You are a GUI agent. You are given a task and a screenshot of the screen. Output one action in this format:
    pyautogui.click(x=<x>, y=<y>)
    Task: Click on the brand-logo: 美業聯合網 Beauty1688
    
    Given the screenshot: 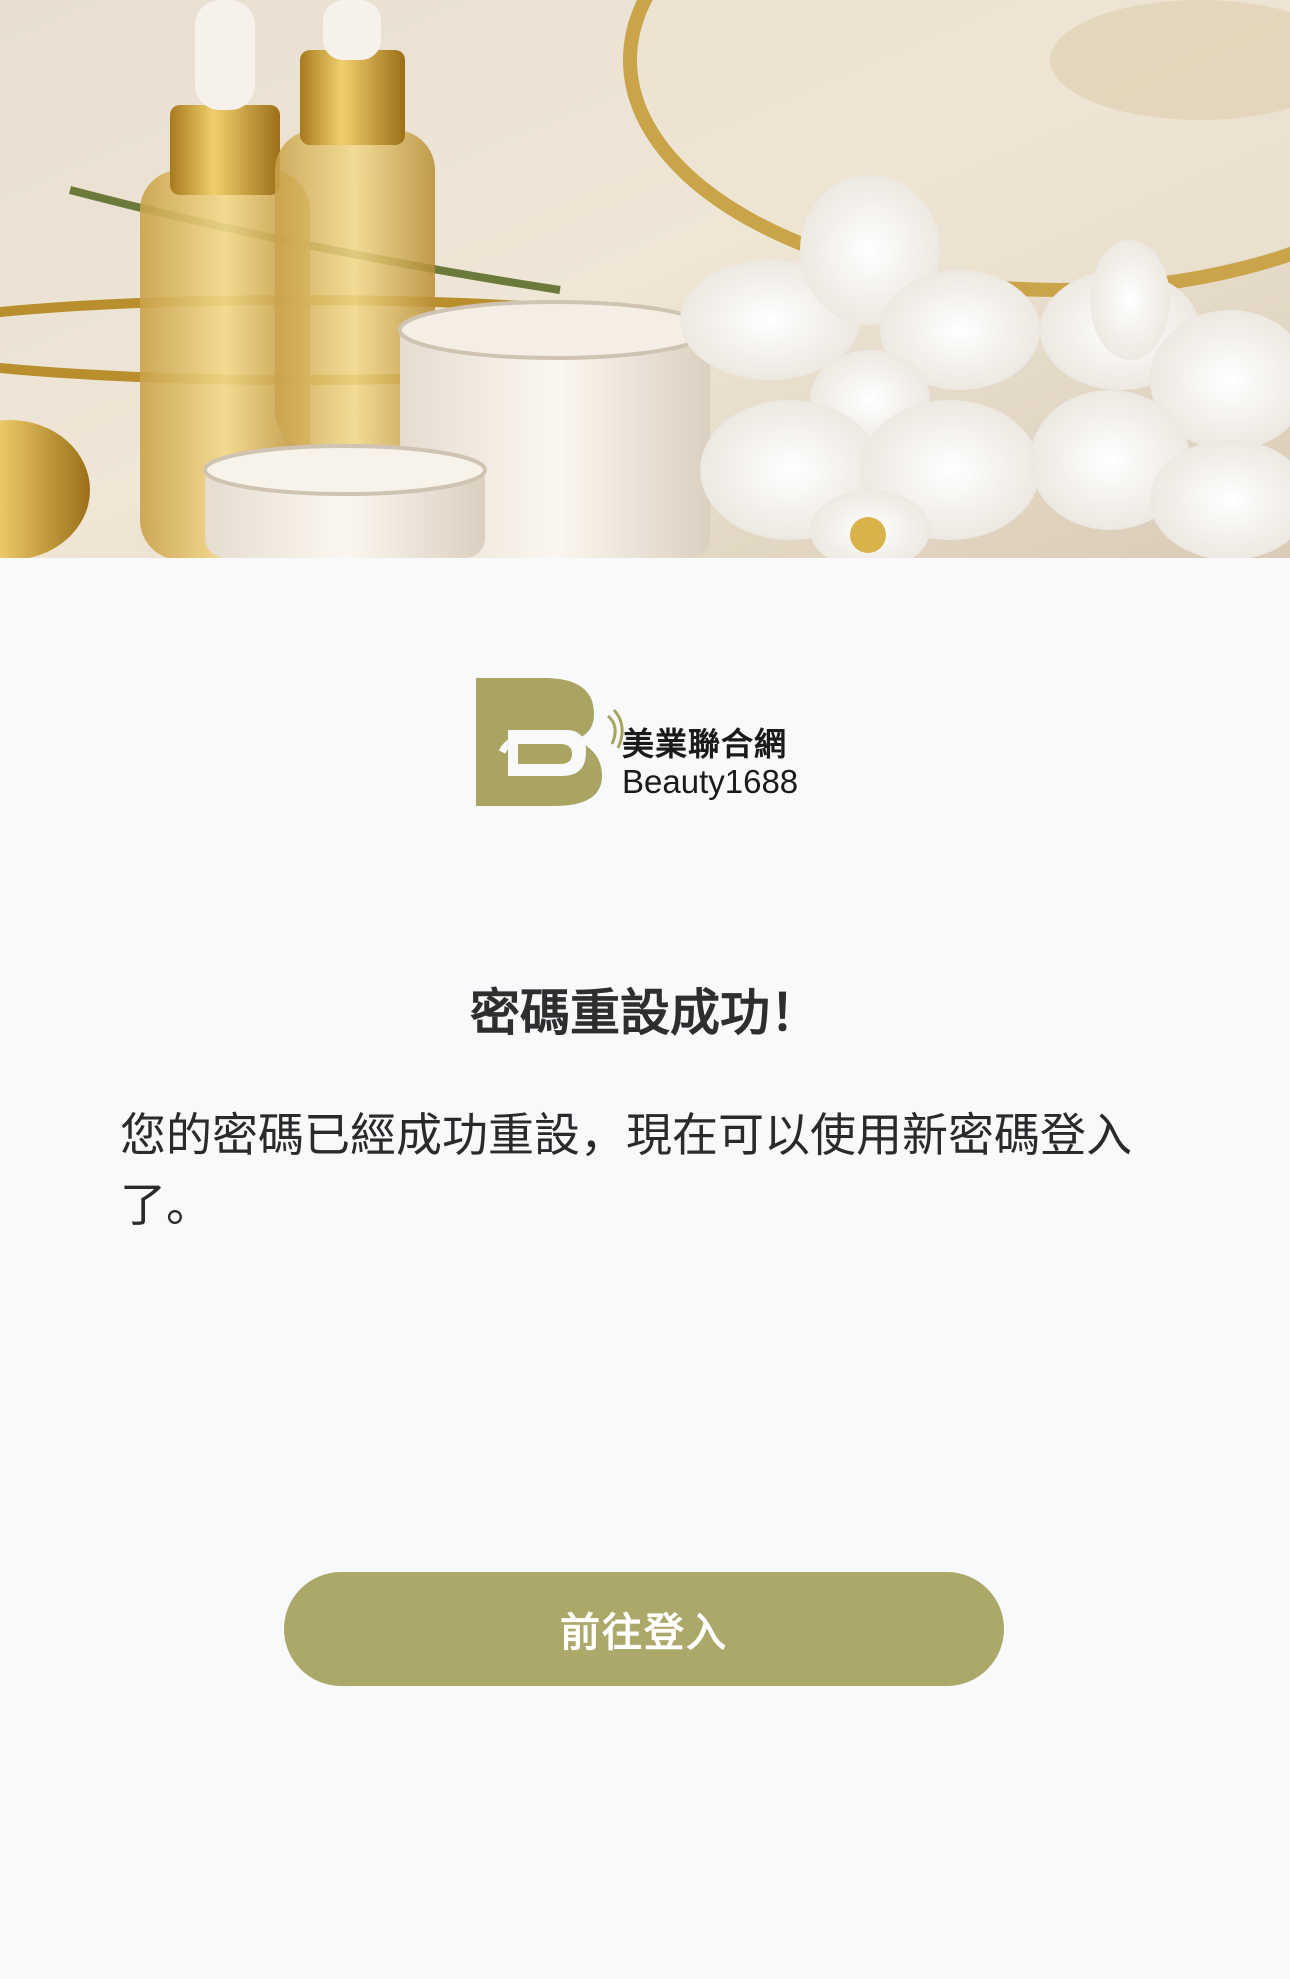 What is the action you would take?
    pyautogui.click(x=649, y=742)
    